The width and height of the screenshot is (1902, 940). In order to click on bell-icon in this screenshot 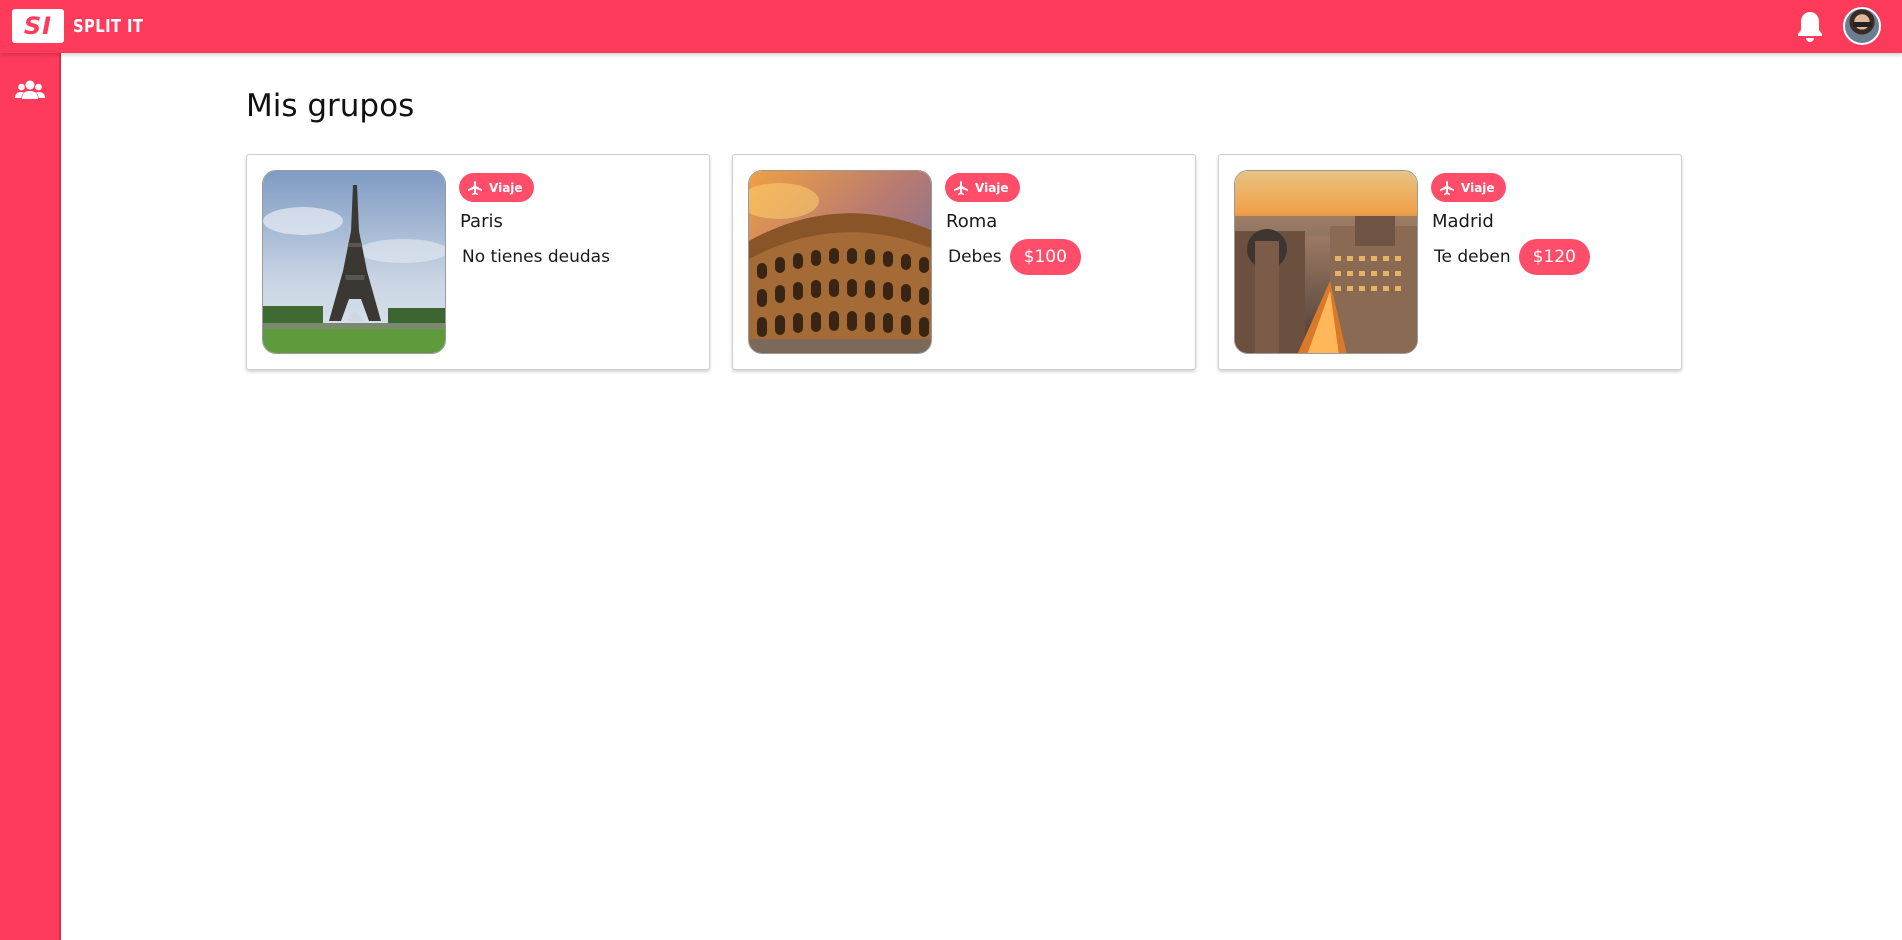, I will do `click(1810, 26)`.